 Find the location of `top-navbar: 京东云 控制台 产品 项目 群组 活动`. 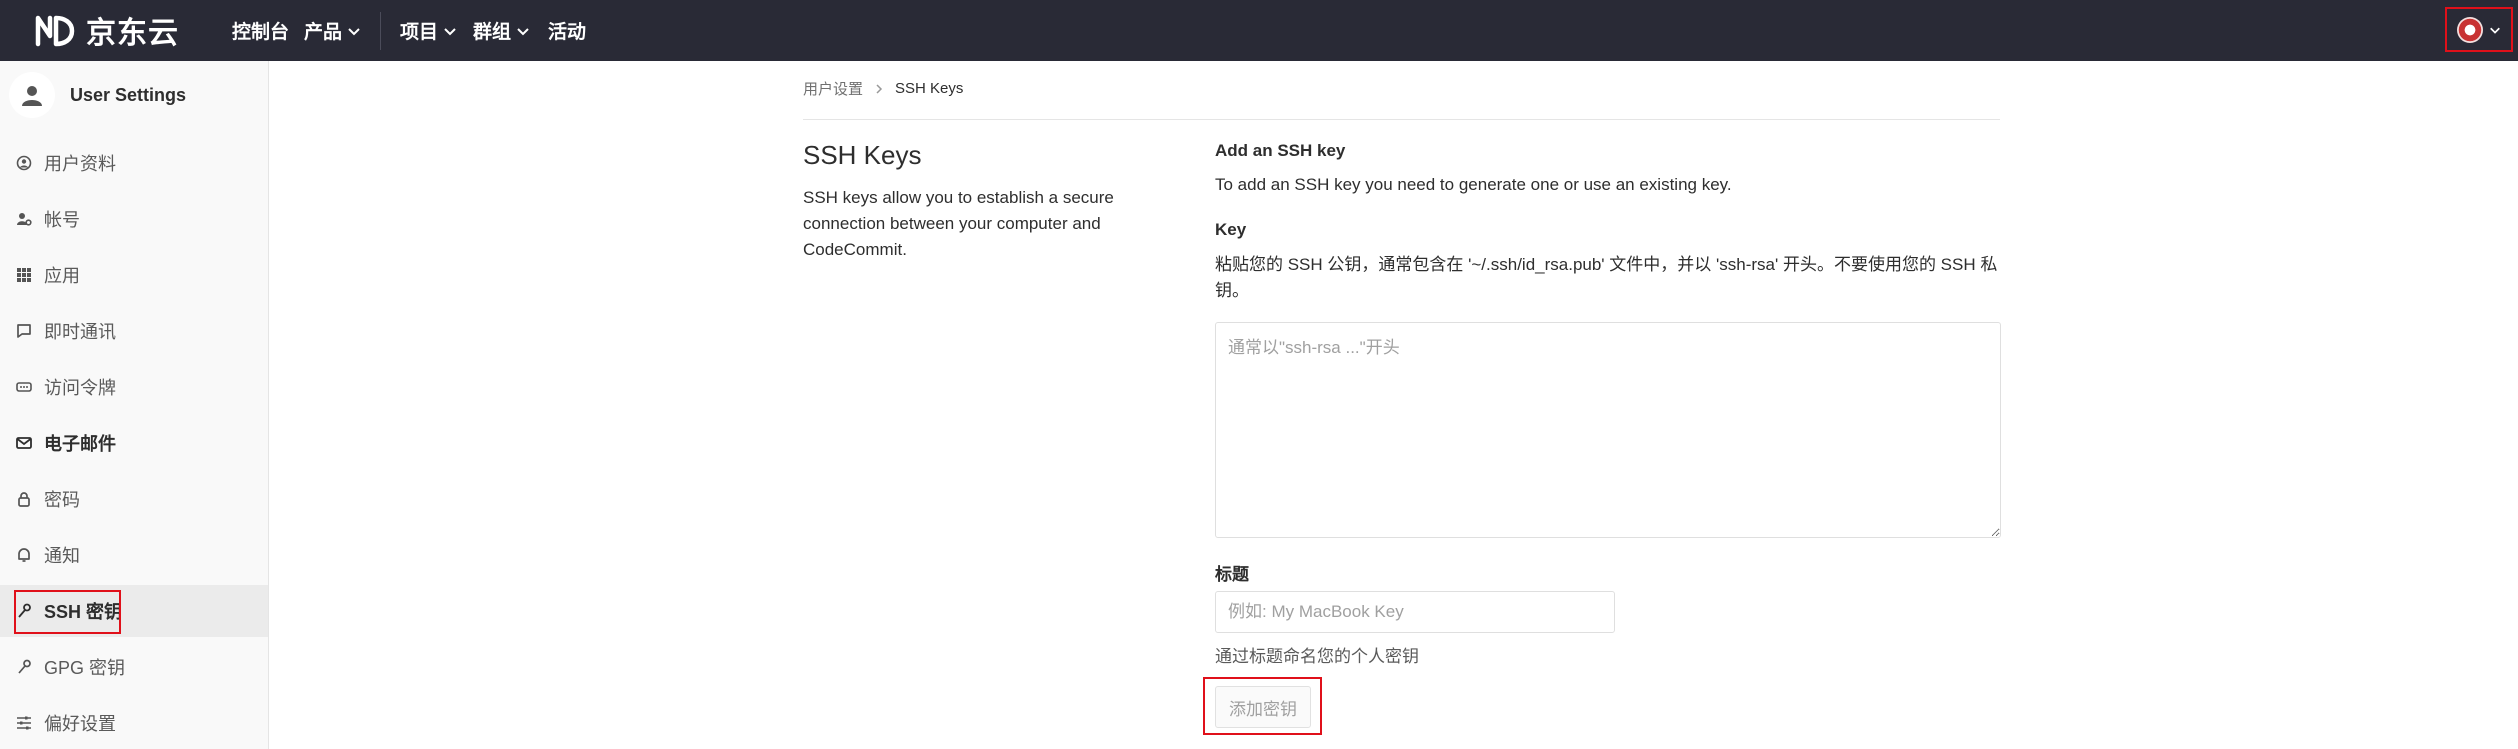

top-navbar: 京东云 控制台 产品 项目 群组 活动 is located at coordinates (1259, 30).